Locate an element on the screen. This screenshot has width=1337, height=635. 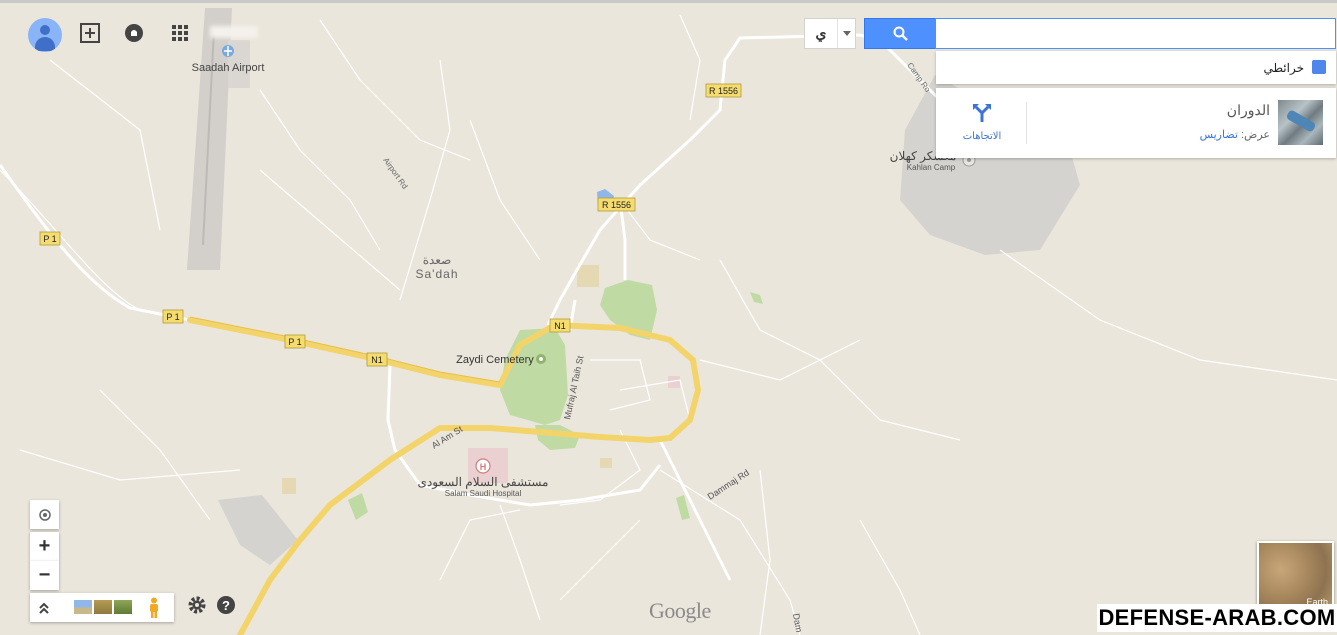
main-roads-outline is located at coordinates (345, 349).